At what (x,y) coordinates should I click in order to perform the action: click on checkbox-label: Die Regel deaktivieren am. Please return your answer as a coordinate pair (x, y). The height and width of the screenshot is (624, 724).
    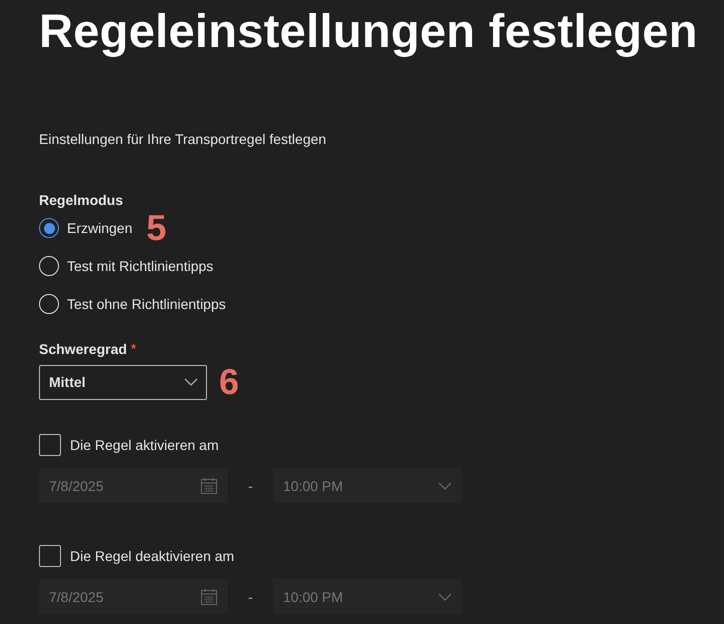
    Looking at the image, I should click on (152, 556).